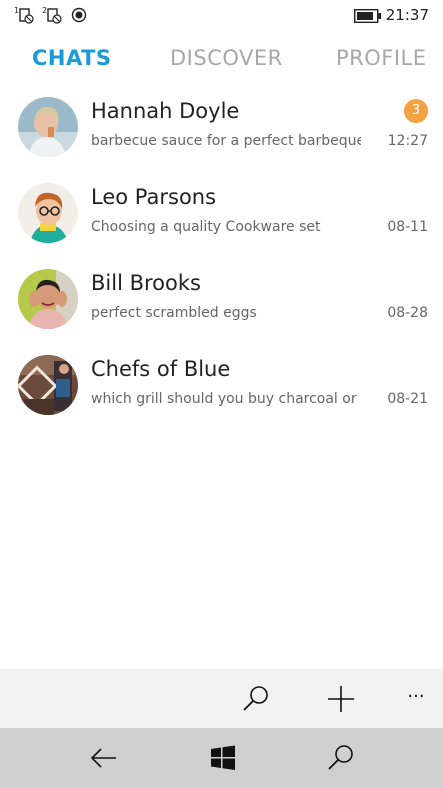 The width and height of the screenshot is (443, 788). Describe the element at coordinates (165, 111) in the screenshot. I see `chat-name: Hannah Doyle` at that location.